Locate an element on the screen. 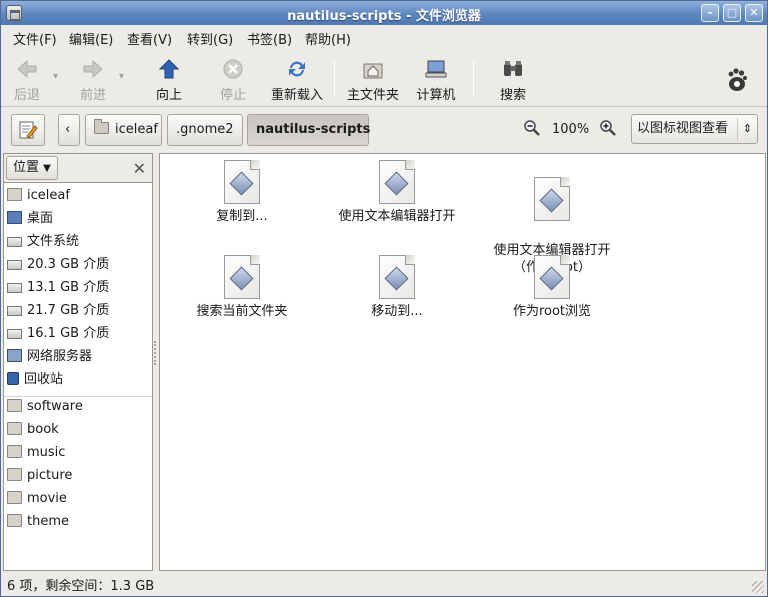 This screenshot has height=597, width=768. title-bar: nautilus-scripts - 文件浏览器 – □ ✕ is located at coordinates (384, 13).